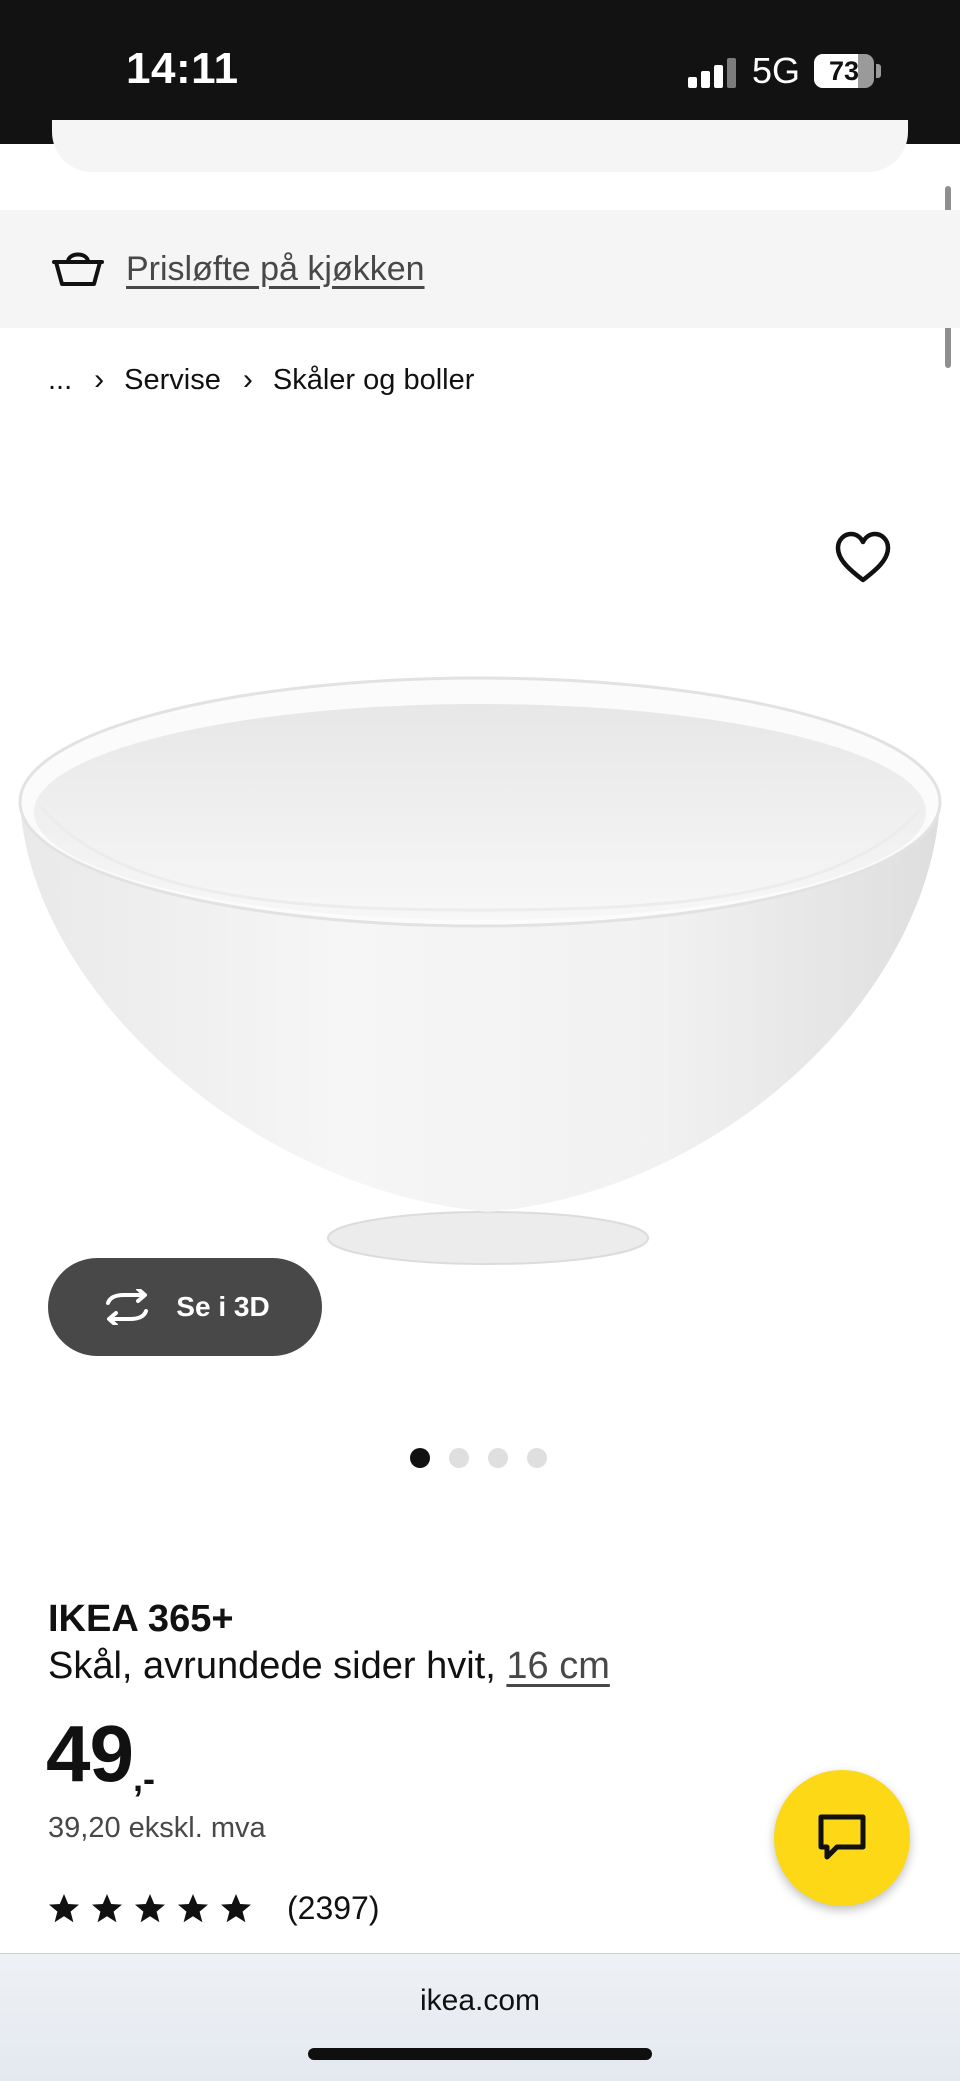 The width and height of the screenshot is (960, 2081). Describe the element at coordinates (878, 71) in the screenshot. I see `battery-tip` at that location.